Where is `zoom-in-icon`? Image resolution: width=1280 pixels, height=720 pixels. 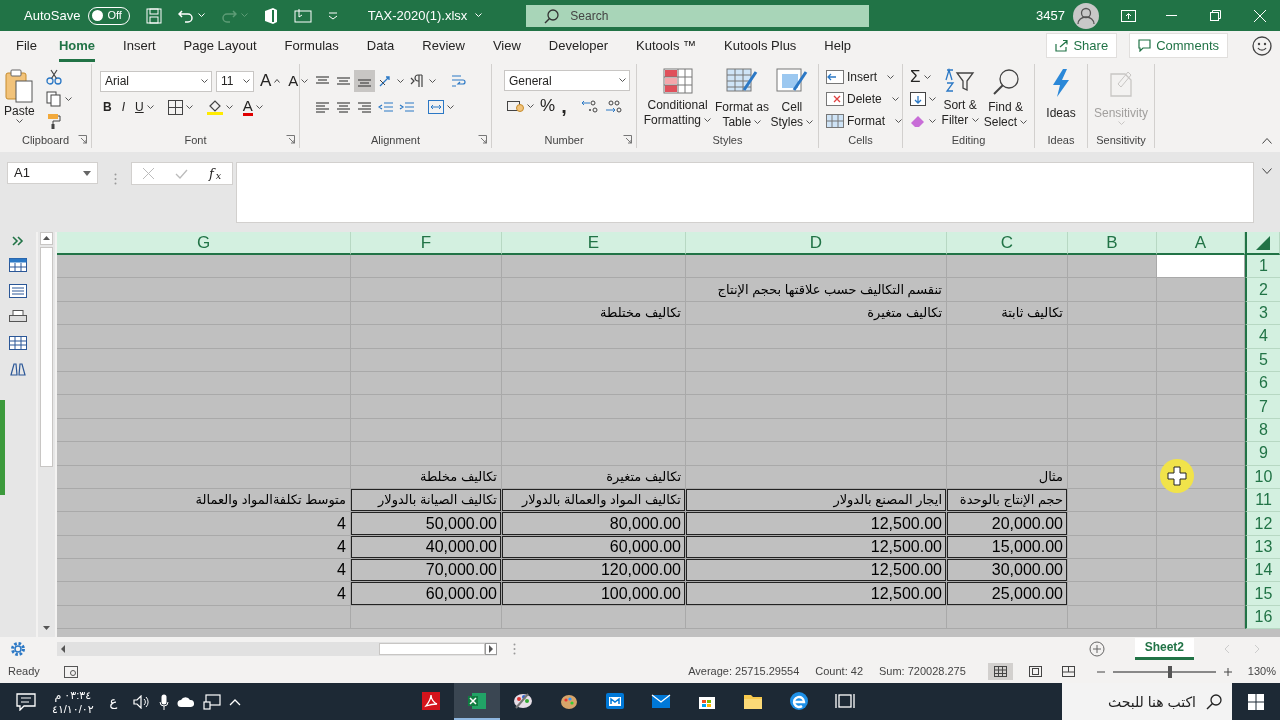
zoom-in-icon is located at coordinates (1227, 671).